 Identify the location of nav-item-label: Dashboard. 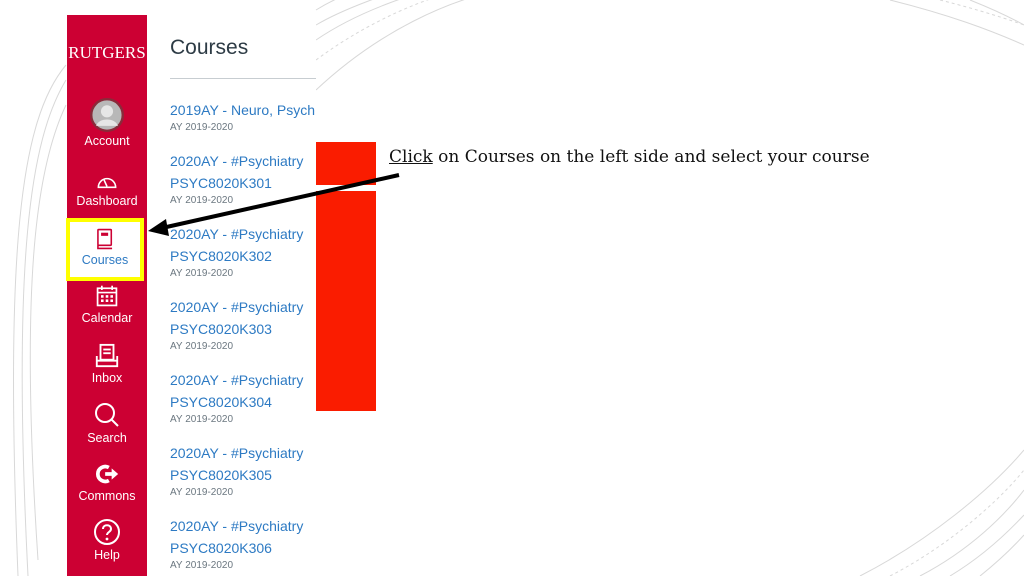
(107, 201).